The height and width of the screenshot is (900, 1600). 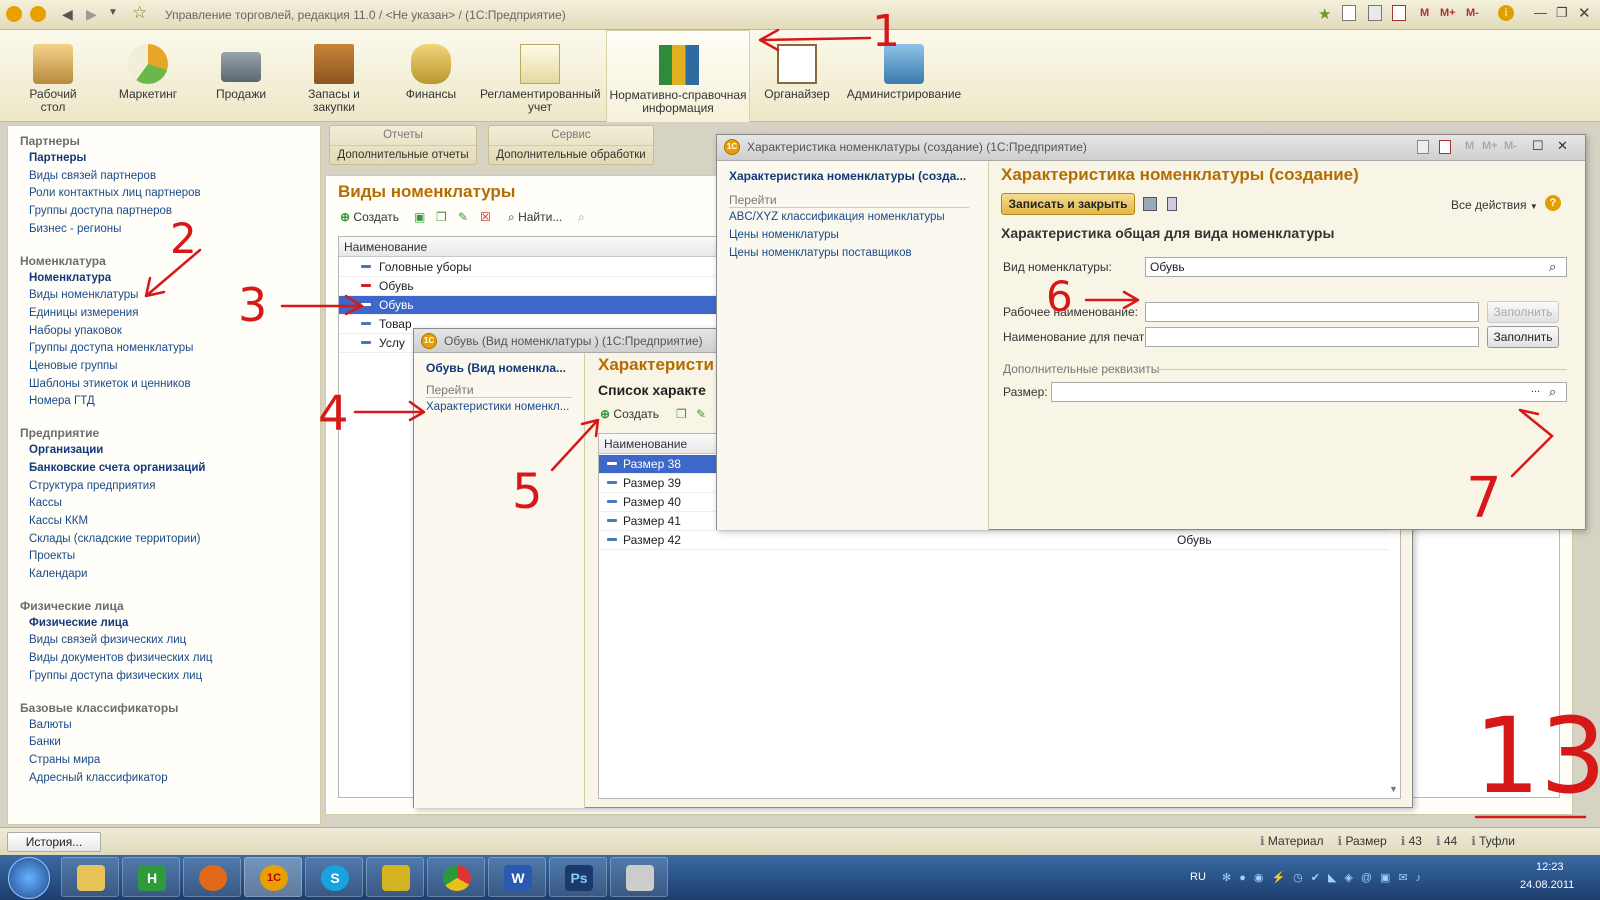 I want to click on taskbar-camera, so click(x=639, y=877).